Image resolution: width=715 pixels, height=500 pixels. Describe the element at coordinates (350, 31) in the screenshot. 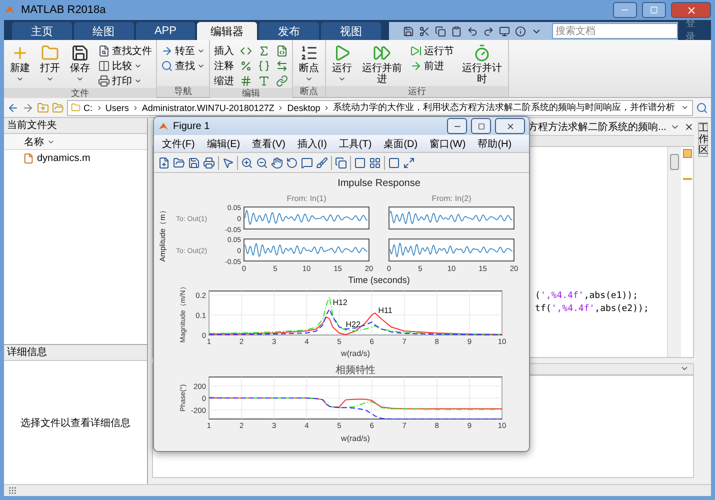

I see `ribbon-tab: 视图` at that location.